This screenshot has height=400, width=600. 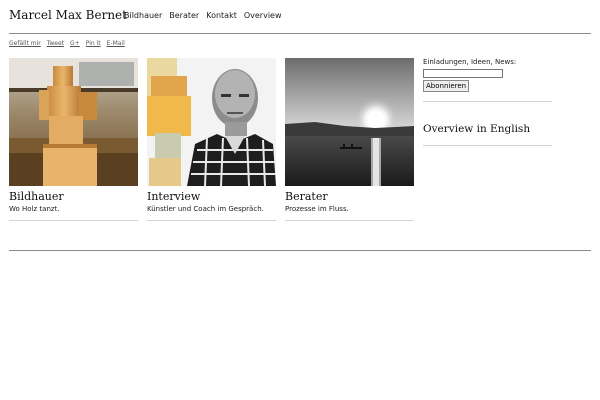 What do you see at coordinates (470, 62) in the screenshot?
I see `newsletter-label: Einladungen, Ideen, News:` at bounding box center [470, 62].